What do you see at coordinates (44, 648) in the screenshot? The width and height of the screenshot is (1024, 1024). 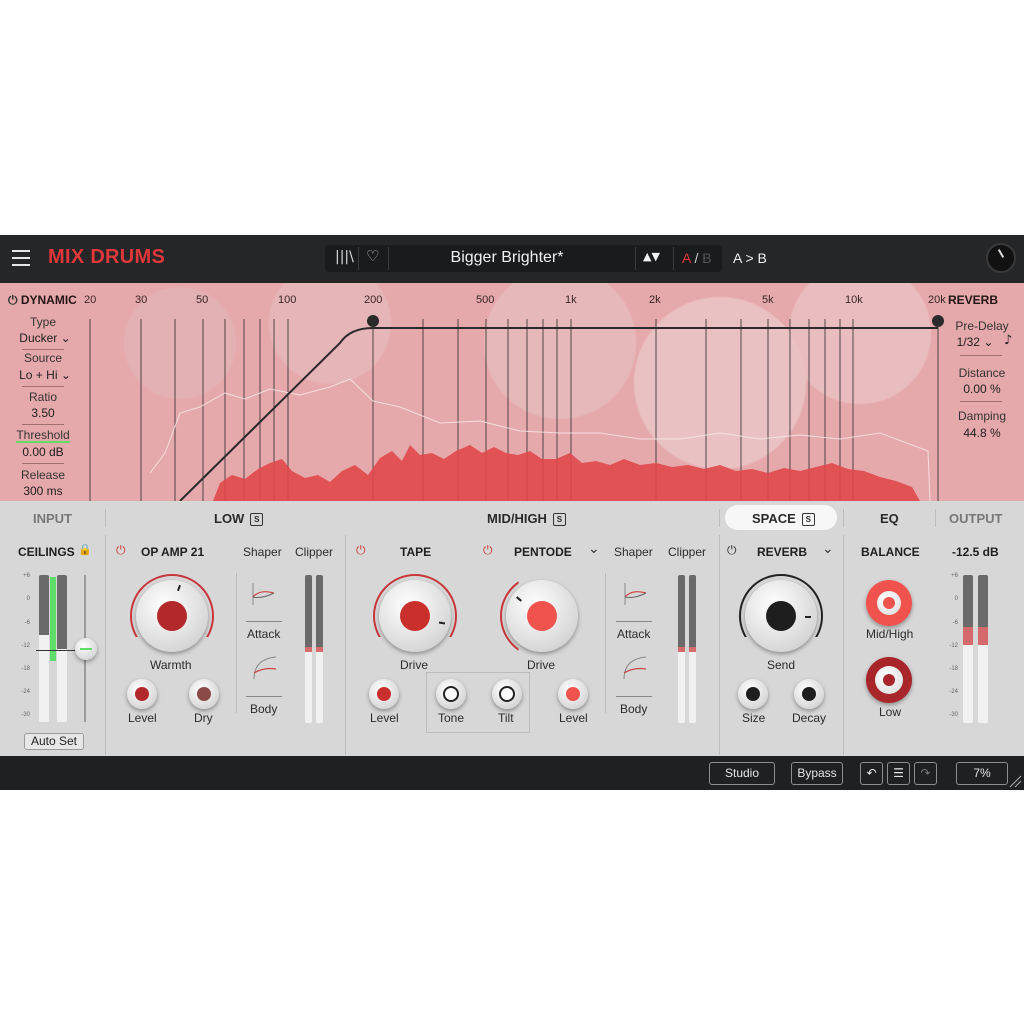 I see `input-meter-left` at bounding box center [44, 648].